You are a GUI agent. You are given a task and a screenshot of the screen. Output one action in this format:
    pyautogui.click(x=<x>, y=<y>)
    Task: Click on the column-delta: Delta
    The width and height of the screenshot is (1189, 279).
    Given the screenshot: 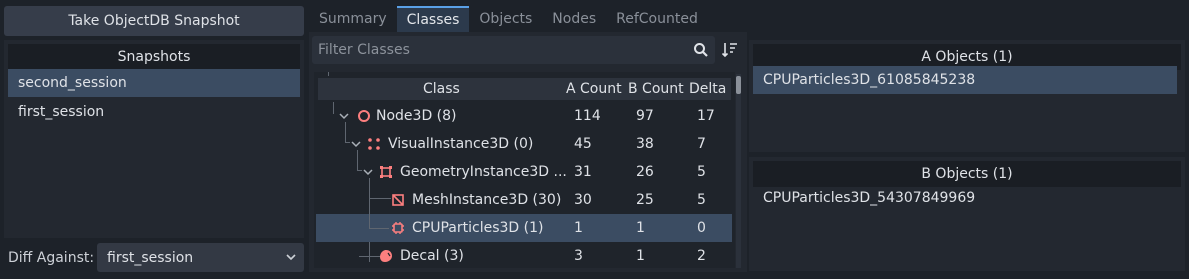 What is the action you would take?
    pyautogui.click(x=707, y=89)
    